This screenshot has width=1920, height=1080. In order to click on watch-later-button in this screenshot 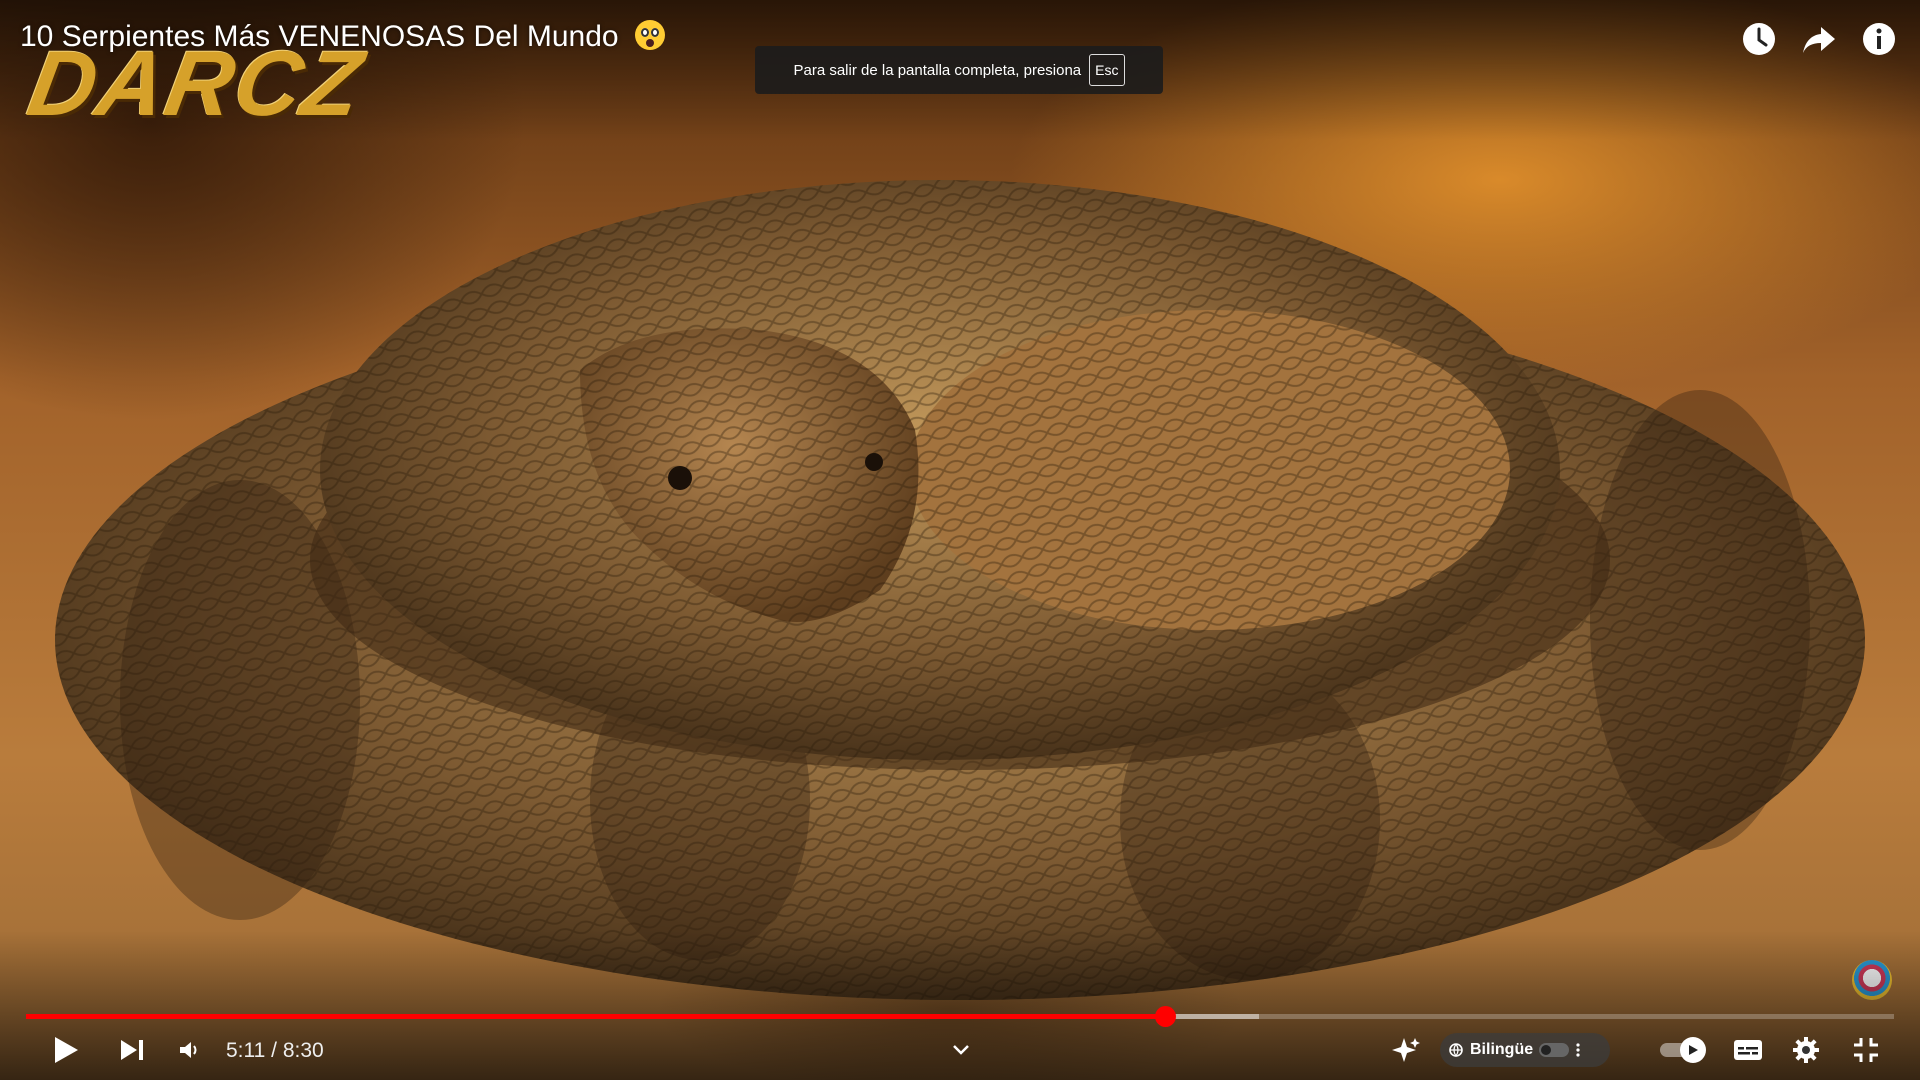, I will do `click(1759, 39)`.